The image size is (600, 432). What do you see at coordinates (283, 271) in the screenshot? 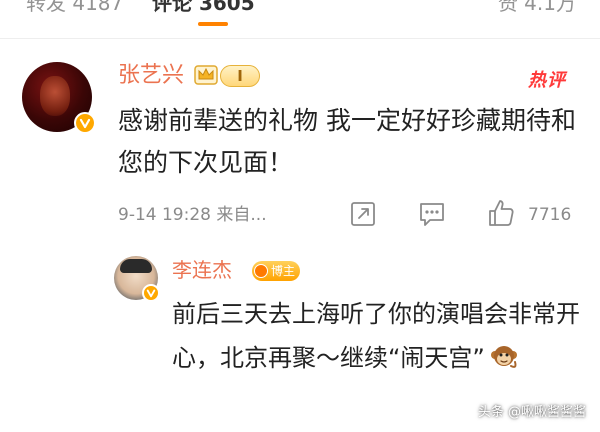
I see `blogger-badge-label: 博主` at bounding box center [283, 271].